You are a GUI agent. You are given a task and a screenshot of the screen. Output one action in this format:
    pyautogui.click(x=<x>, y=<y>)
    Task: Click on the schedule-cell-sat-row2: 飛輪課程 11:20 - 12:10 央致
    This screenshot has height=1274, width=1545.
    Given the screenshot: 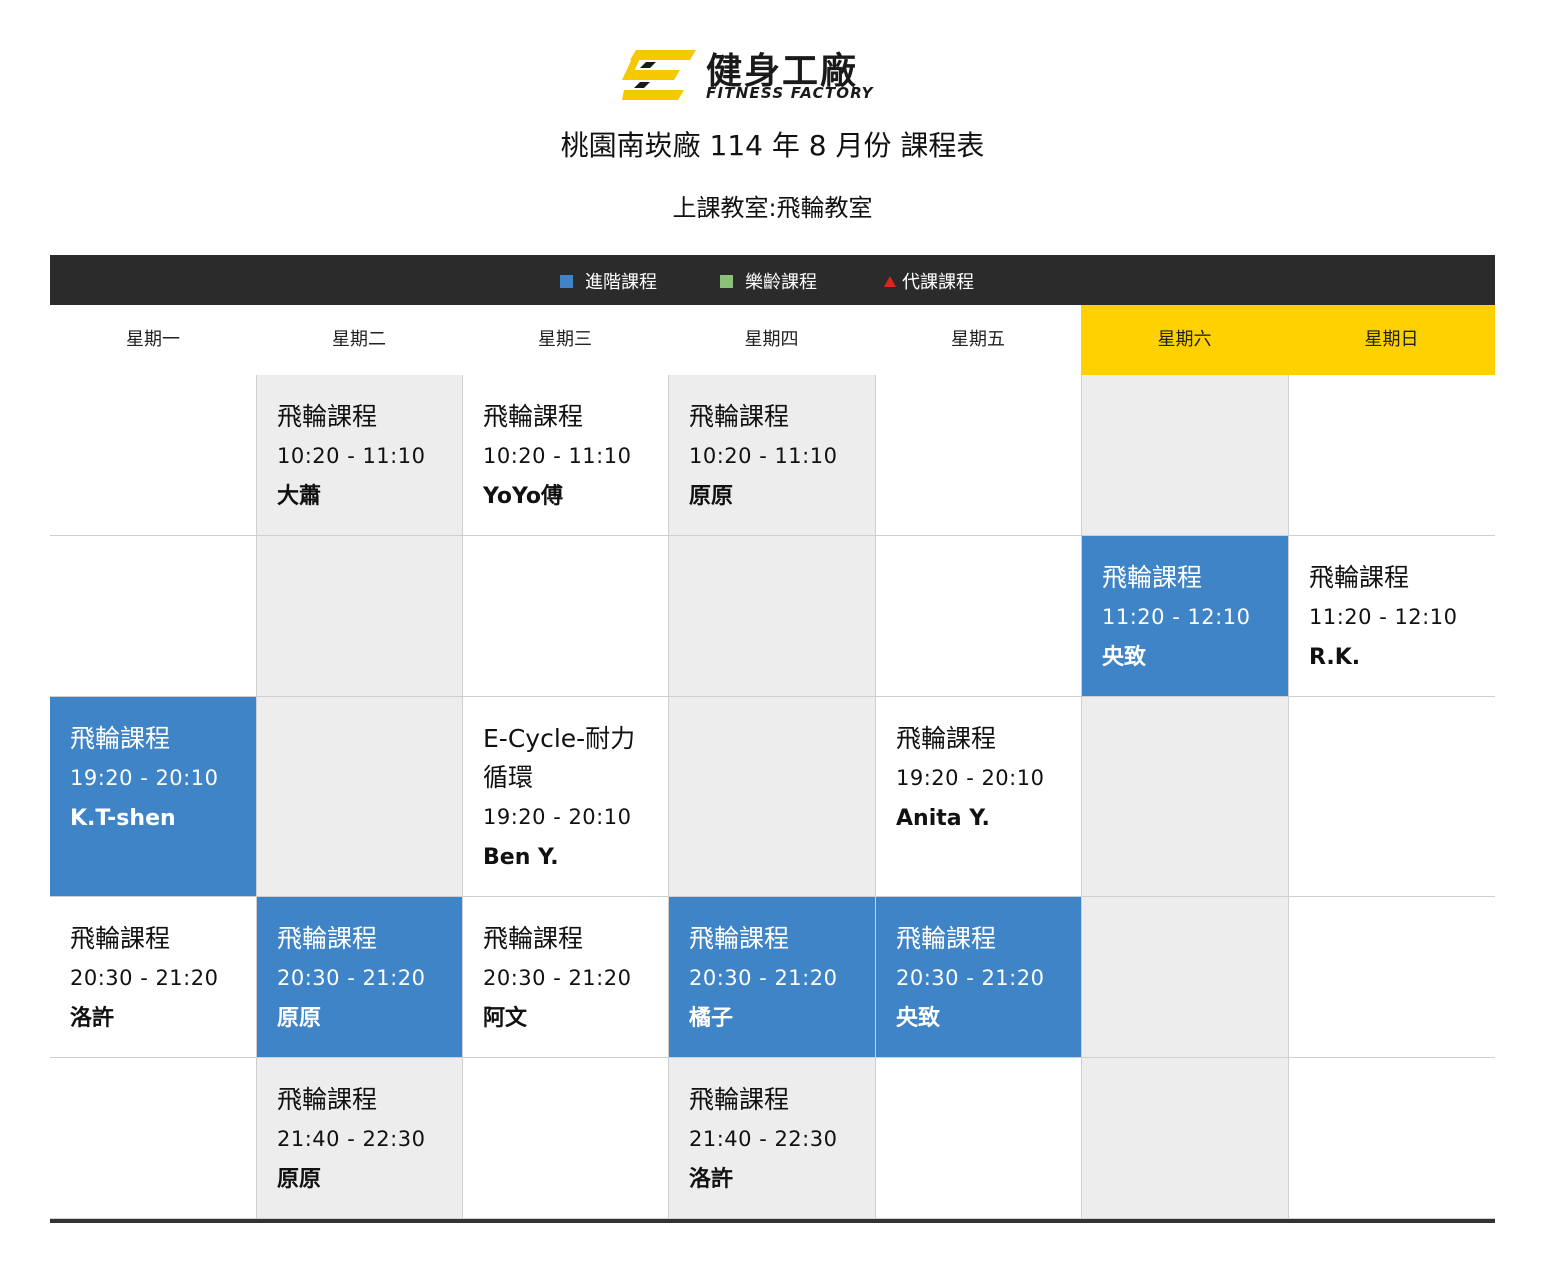 What is the action you would take?
    pyautogui.click(x=1184, y=616)
    